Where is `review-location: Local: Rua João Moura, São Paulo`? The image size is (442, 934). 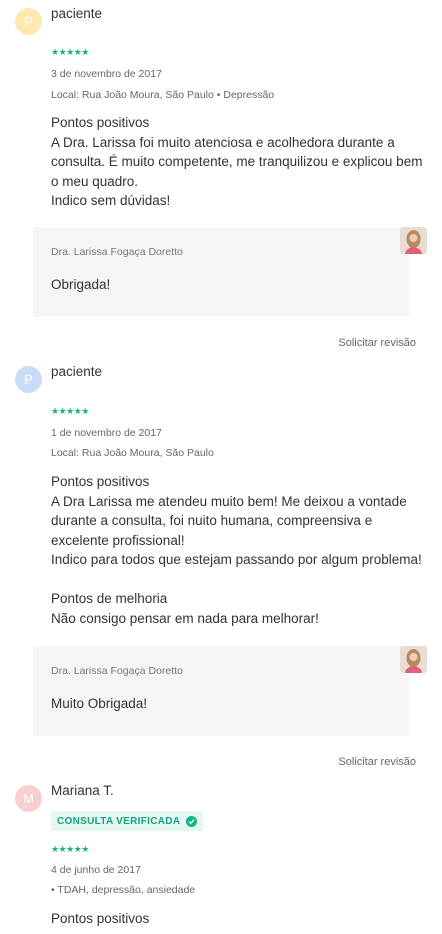 review-location: Local: Rua João Moura, São Paulo is located at coordinates (132, 453).